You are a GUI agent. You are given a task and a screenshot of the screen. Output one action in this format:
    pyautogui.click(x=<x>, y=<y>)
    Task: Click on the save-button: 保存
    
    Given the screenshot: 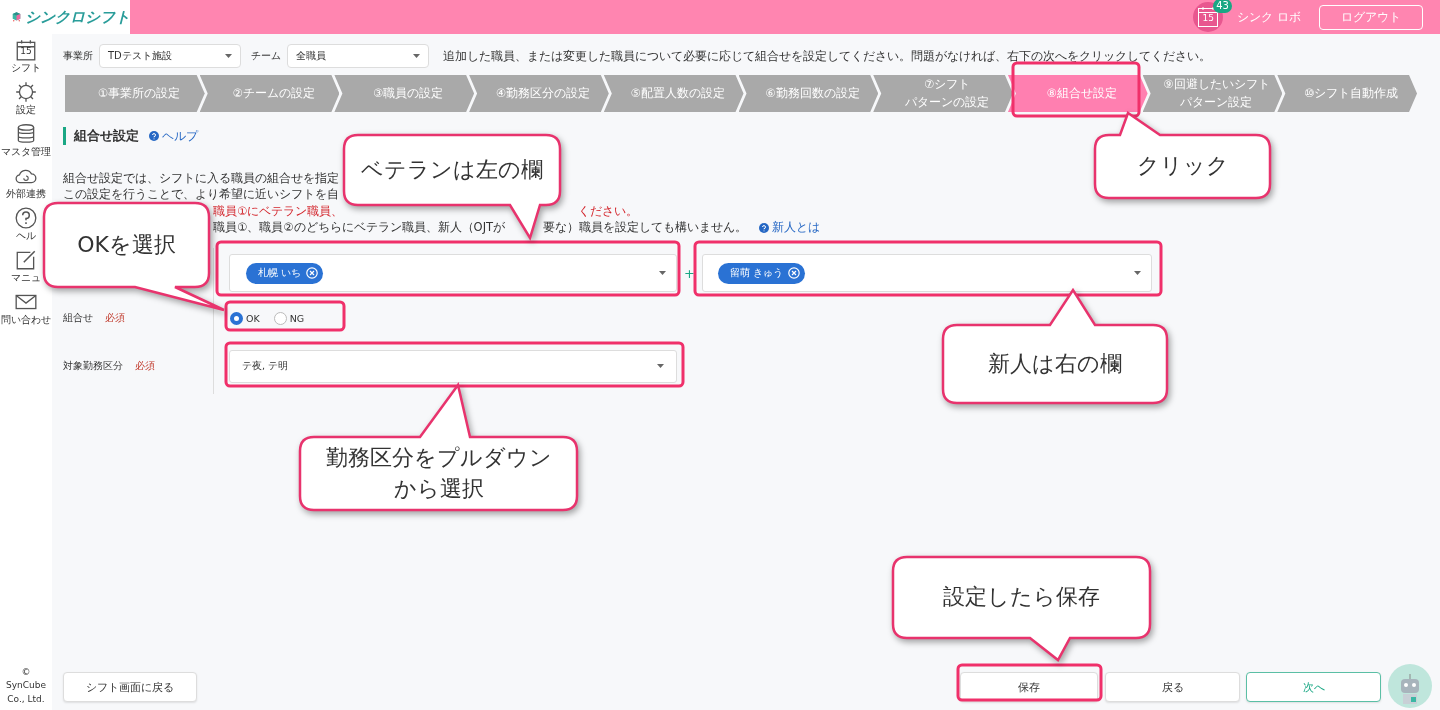 What is the action you would take?
    pyautogui.click(x=1029, y=687)
    